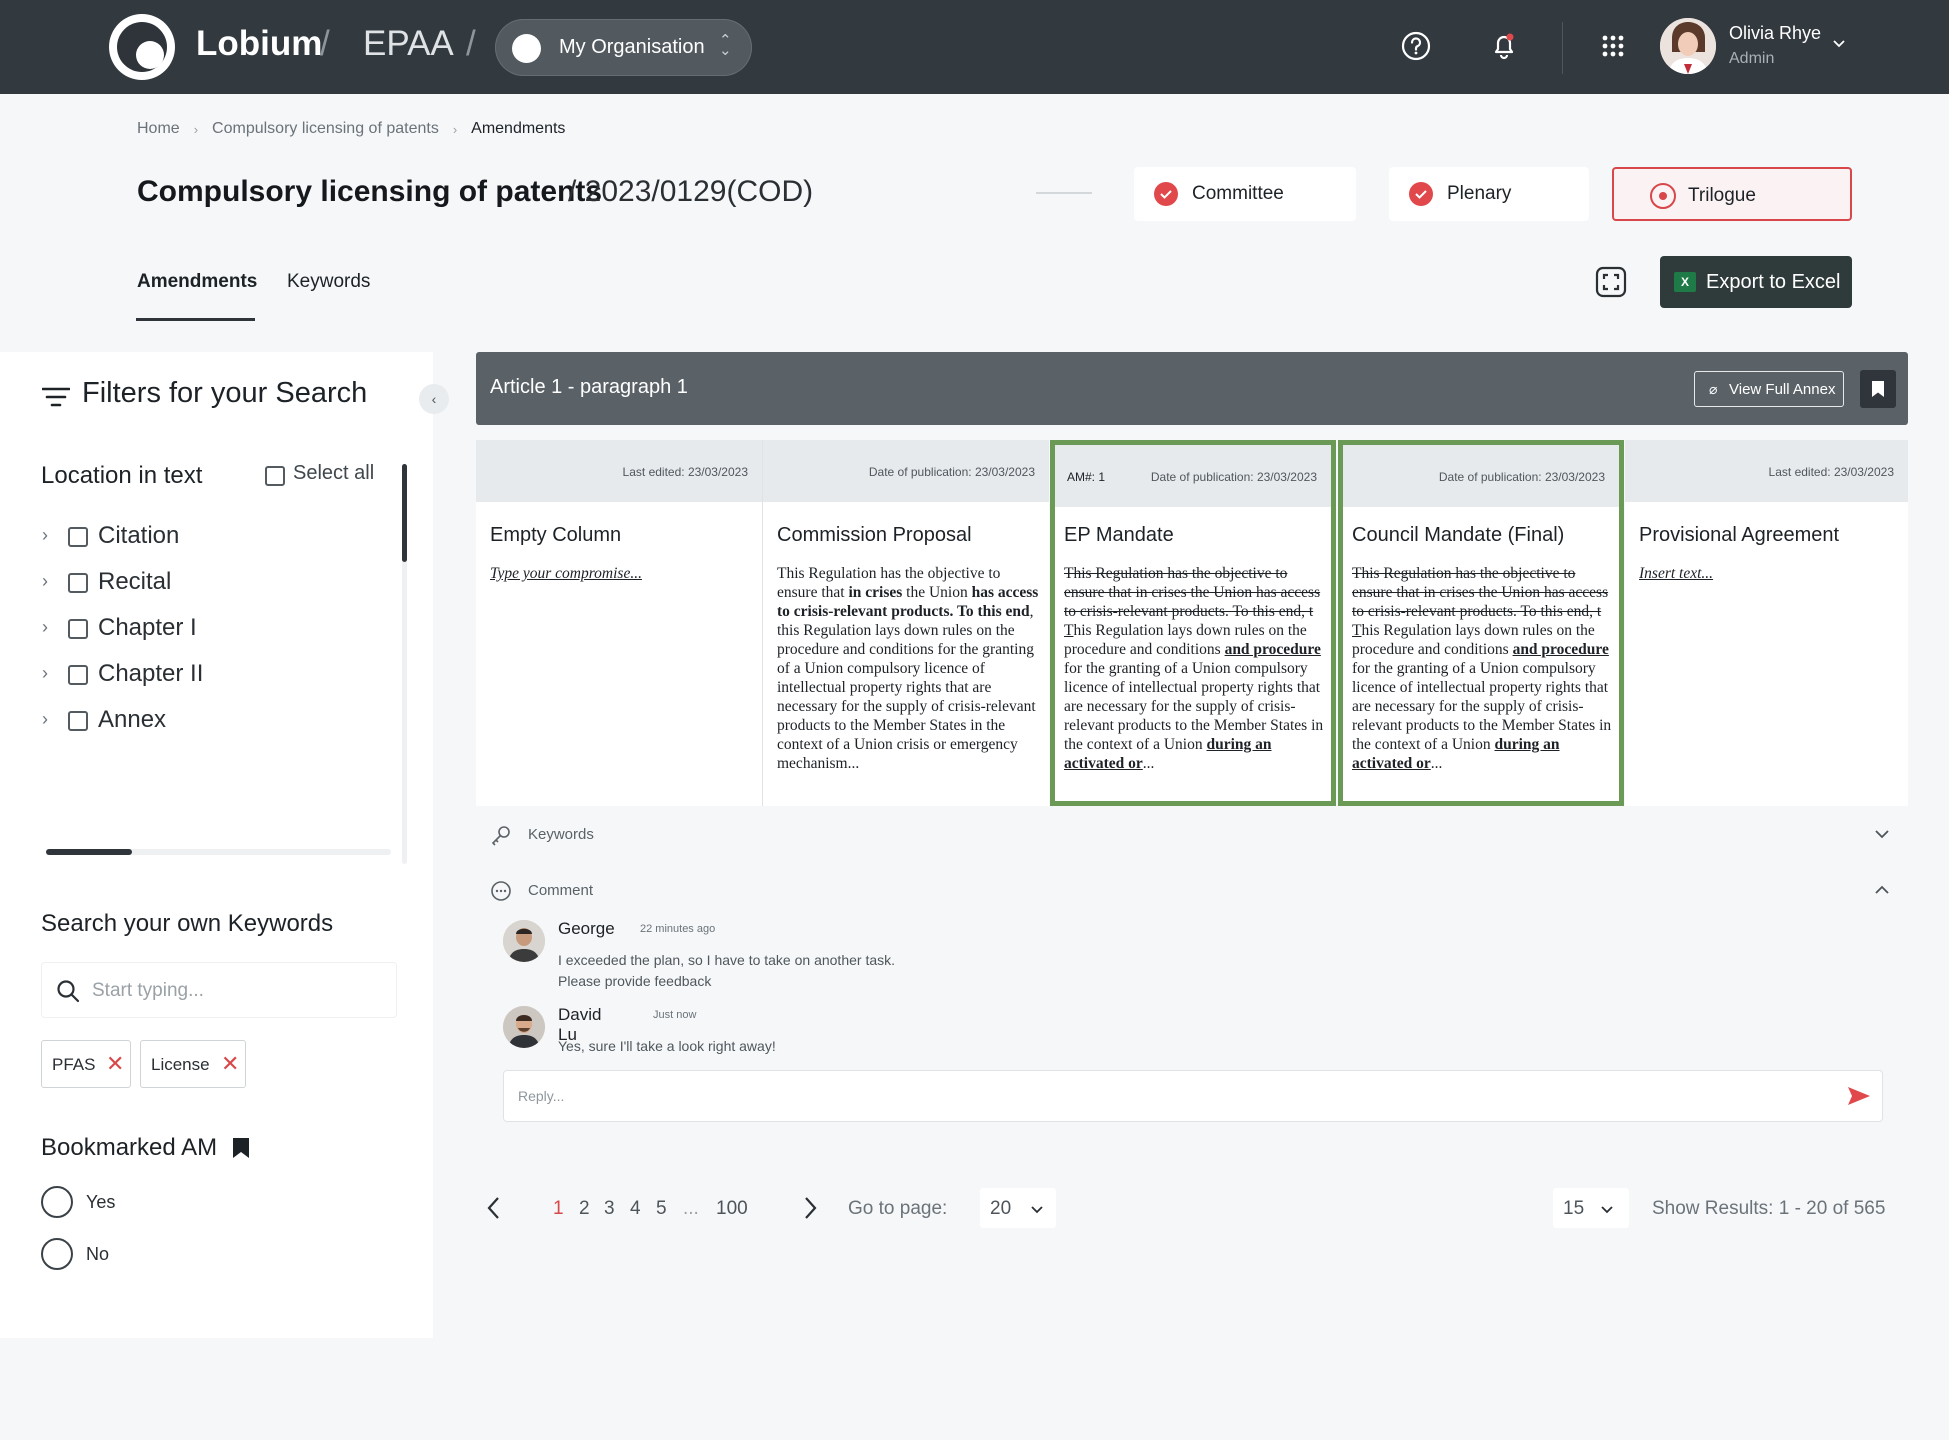 The height and width of the screenshot is (1440, 1949). I want to click on brand-name: Lobium, so click(259, 44).